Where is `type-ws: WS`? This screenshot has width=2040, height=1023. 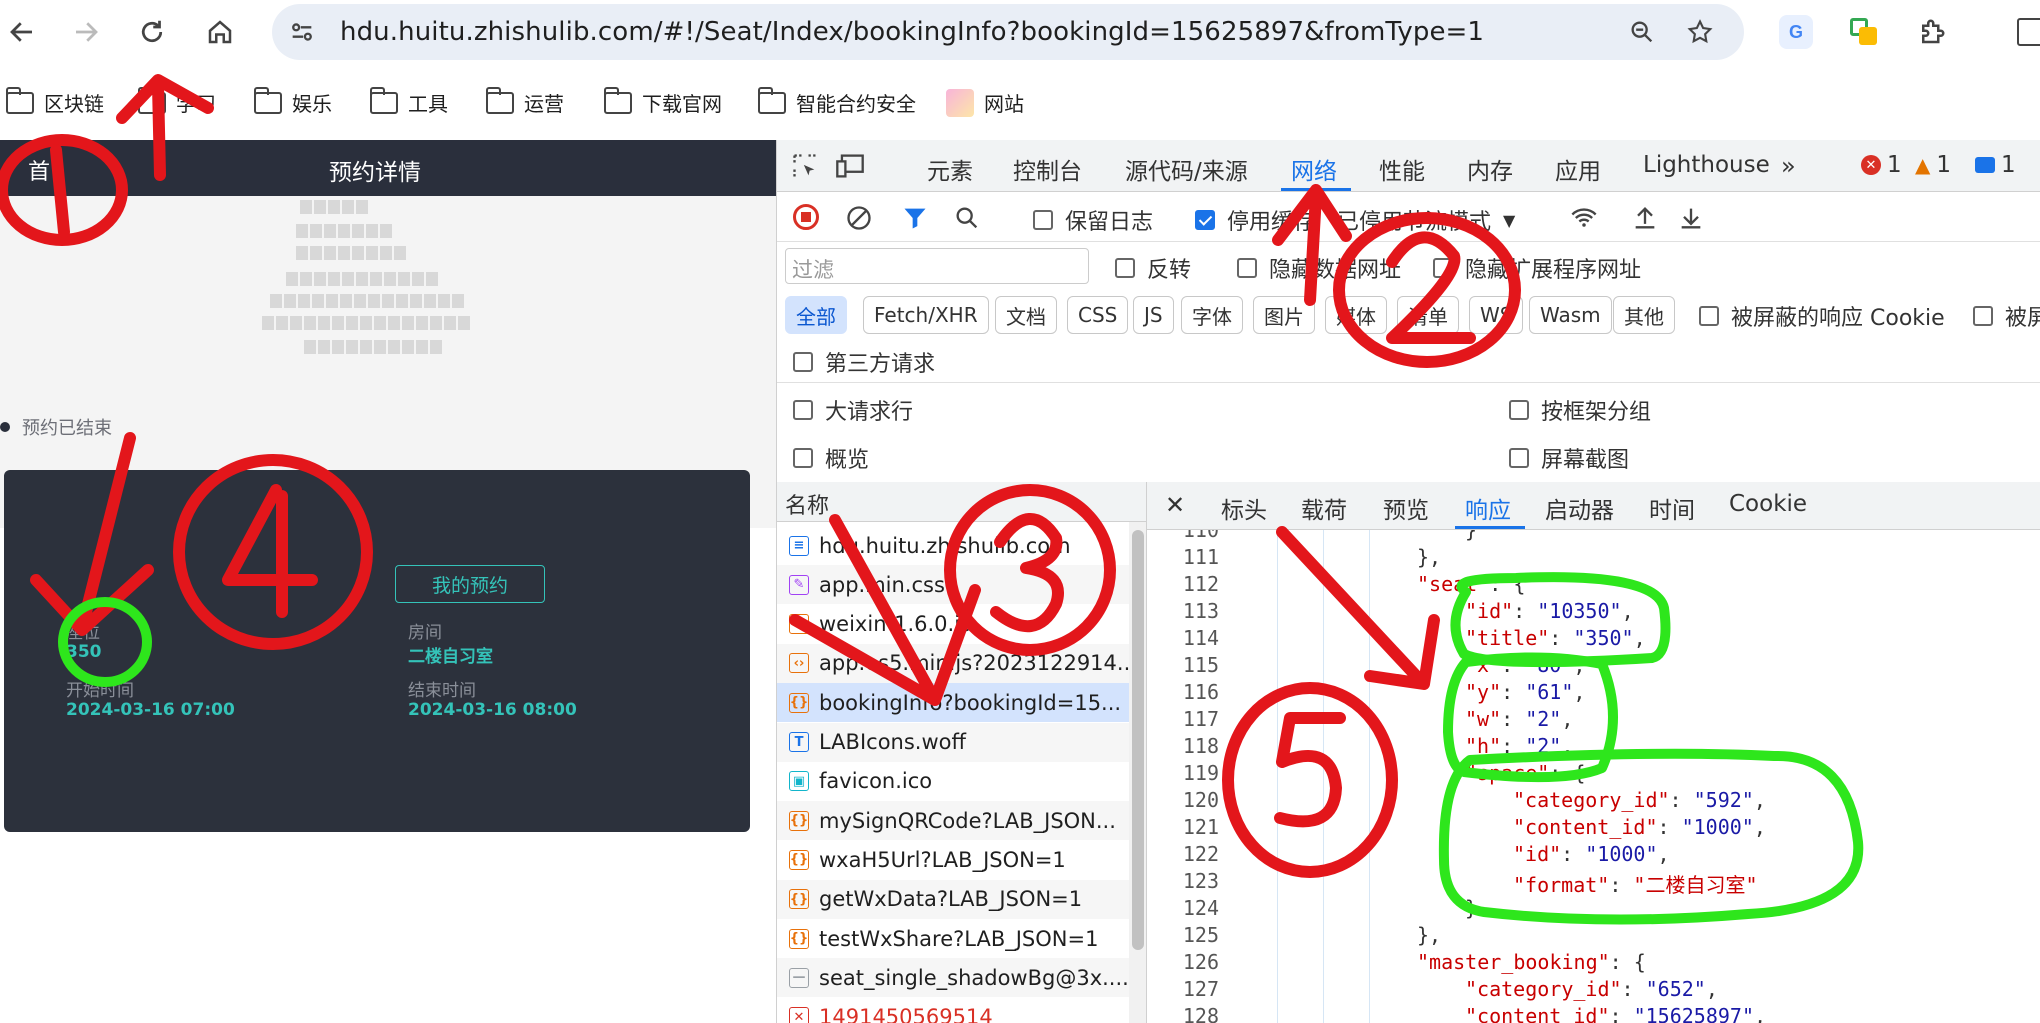 type-ws: WS is located at coordinates (1496, 315).